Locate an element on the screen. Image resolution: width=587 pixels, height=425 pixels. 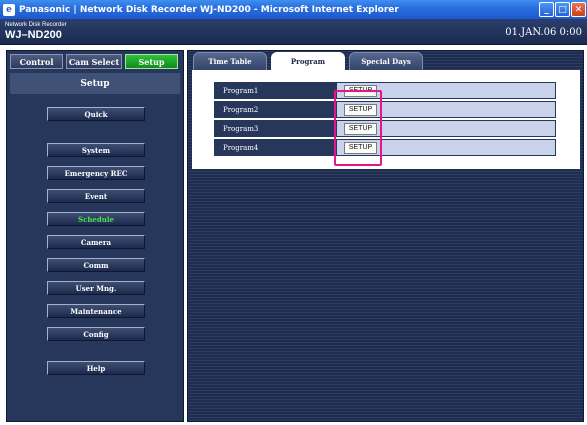
tab-program: Program is located at coordinates (308, 61).